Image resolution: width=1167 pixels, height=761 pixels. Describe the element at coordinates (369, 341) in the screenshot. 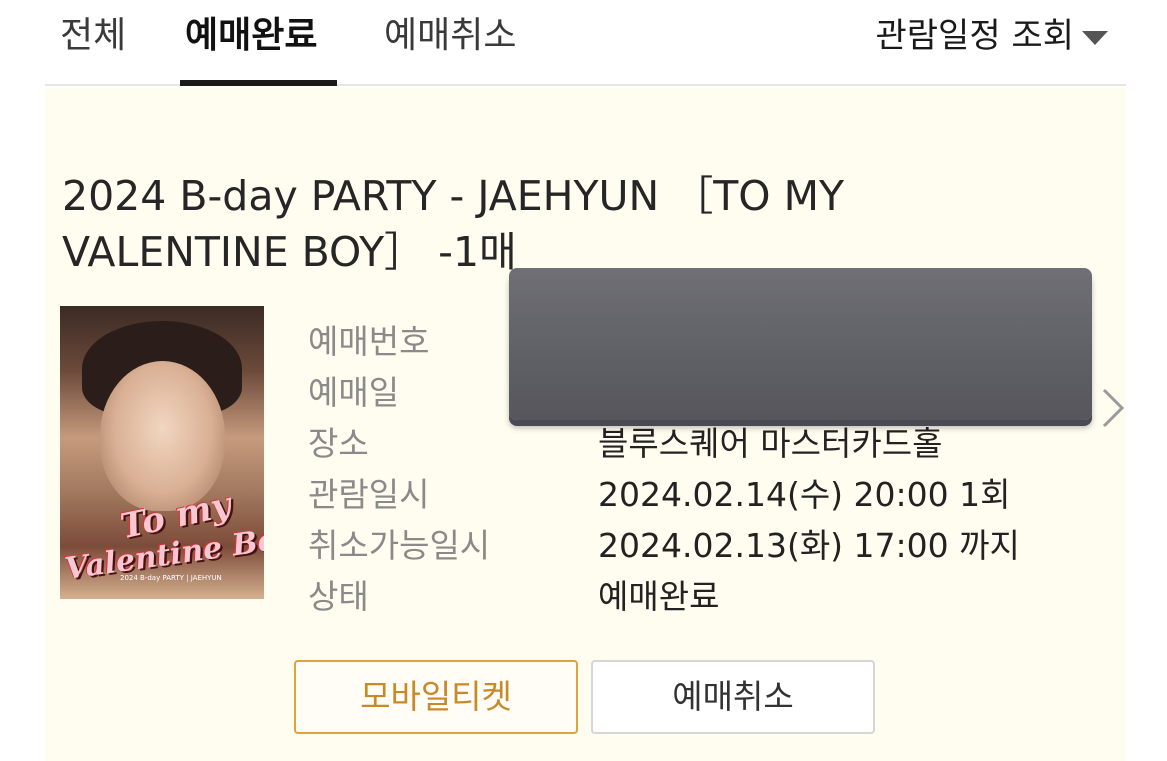

I see `detail-label: 예매번호` at that location.